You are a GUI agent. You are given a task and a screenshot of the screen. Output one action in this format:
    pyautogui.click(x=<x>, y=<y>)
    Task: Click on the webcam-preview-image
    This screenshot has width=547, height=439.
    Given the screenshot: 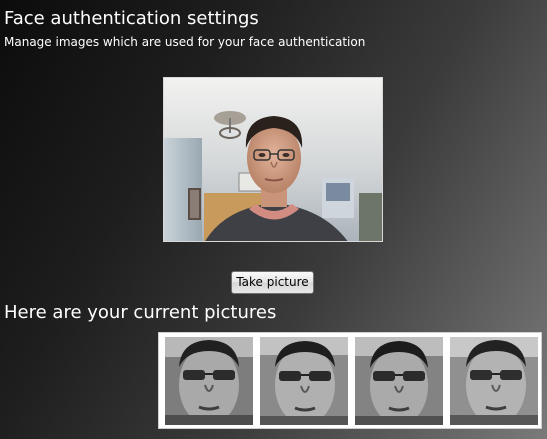 What is the action you would take?
    pyautogui.click(x=273, y=159)
    